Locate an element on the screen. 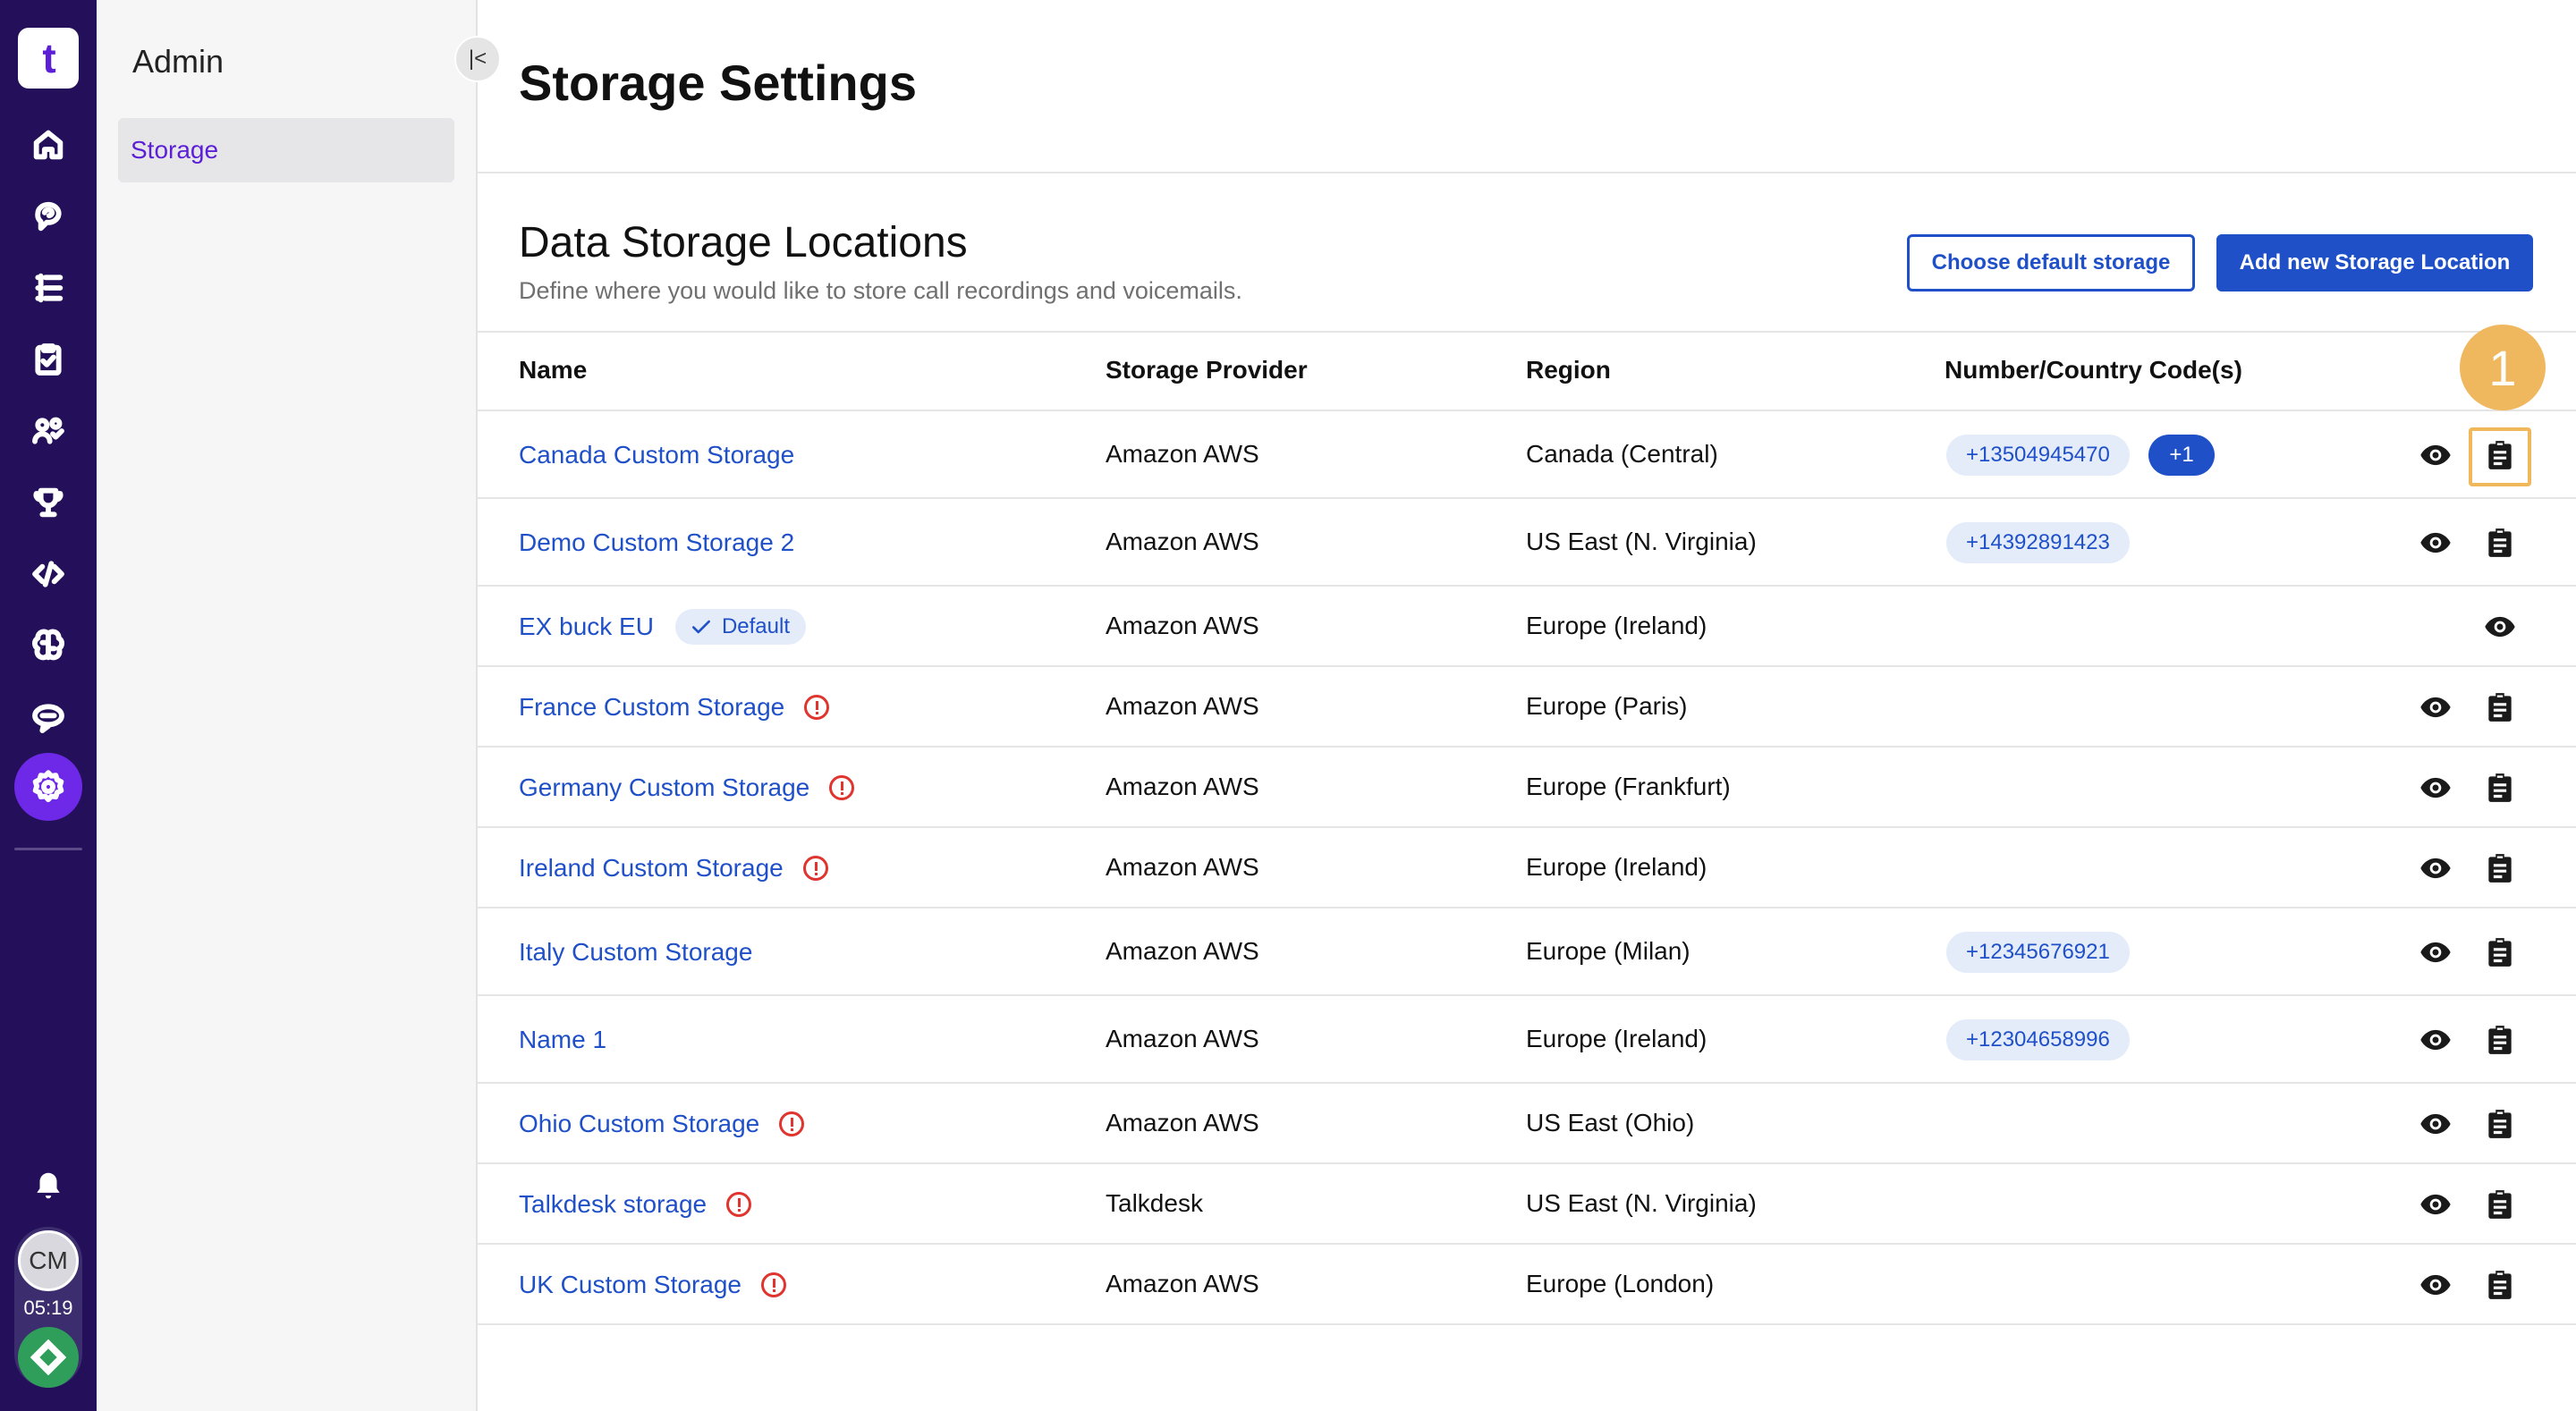 This screenshot has height=1411, width=2576. storage-name-link: UK Custom Storage is located at coordinates (652, 1285).